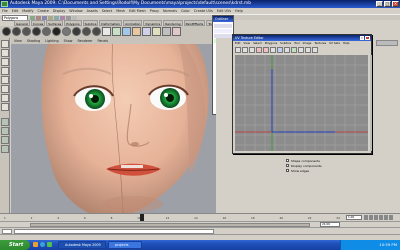  What do you see at coordinates (200, 217) in the screenshot?
I see `time-slider: 124681012141618202224 1.00` at bounding box center [200, 217].